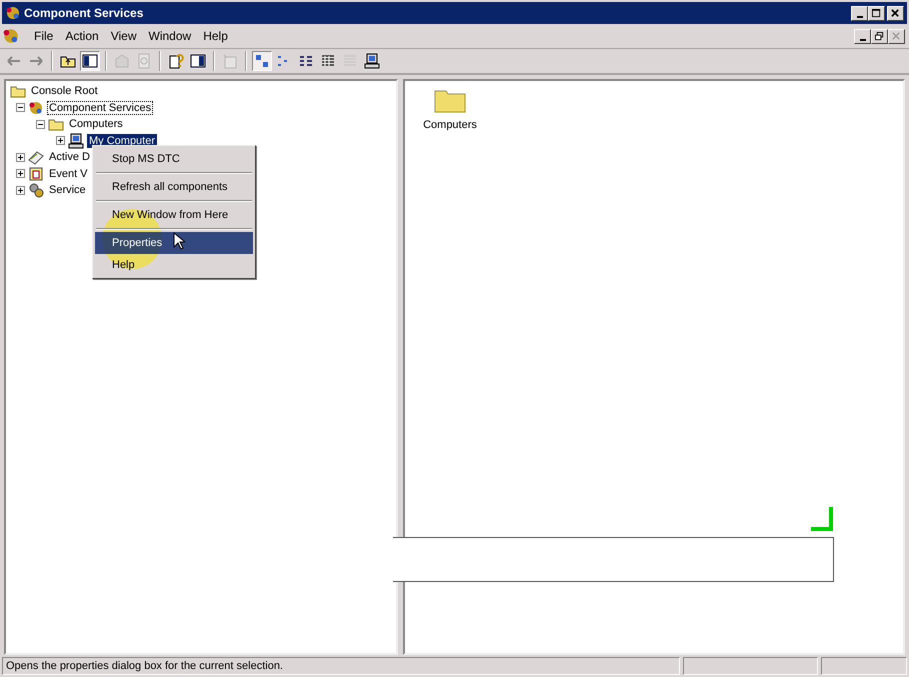 The image size is (909, 677). I want to click on status-text: Opens the properties dialog box for the current selection., so click(341, 666).